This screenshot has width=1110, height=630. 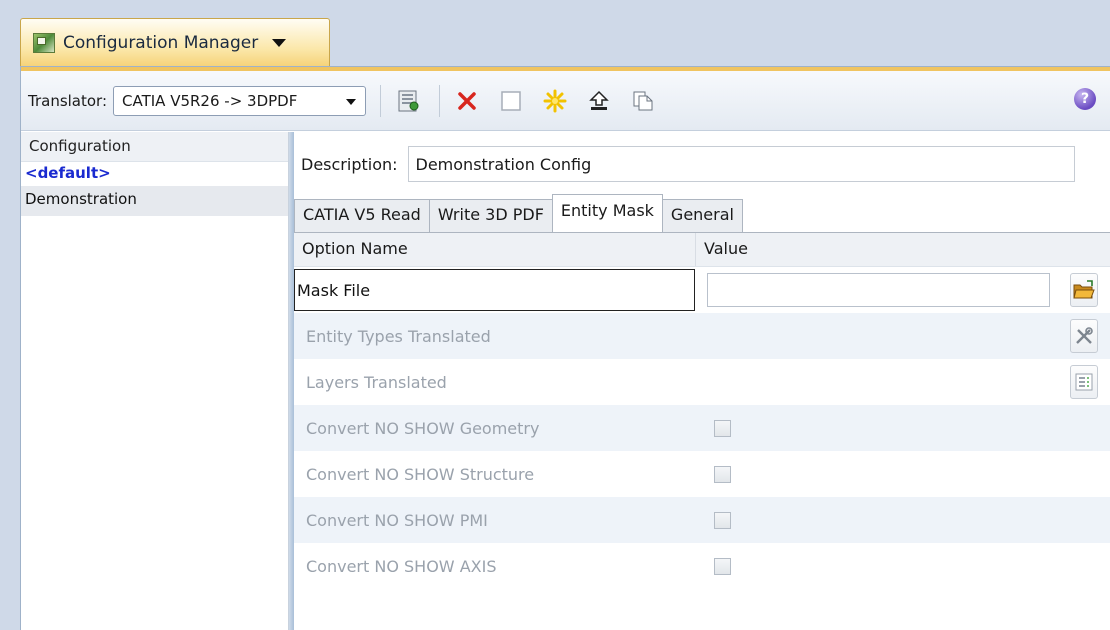 I want to click on translator-label: Translator:, so click(x=68, y=100).